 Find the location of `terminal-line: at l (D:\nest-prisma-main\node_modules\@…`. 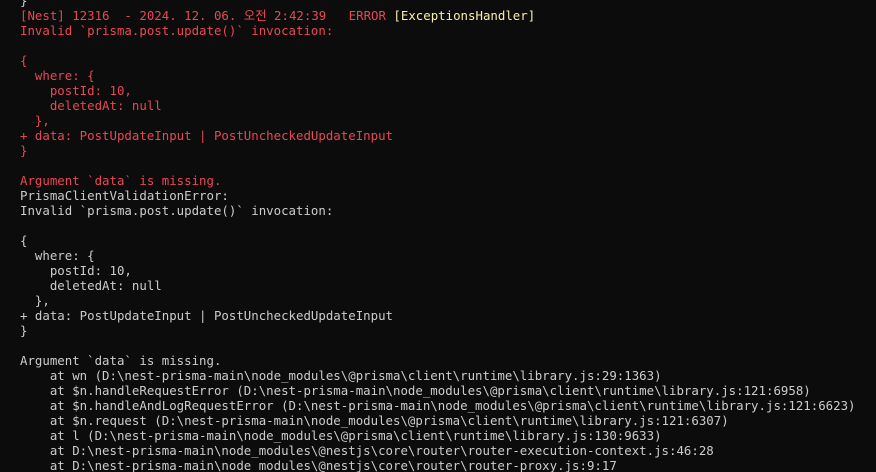

terminal-line: at l (D:\nest-prisma-main\node_modules\@… is located at coordinates (438, 435).